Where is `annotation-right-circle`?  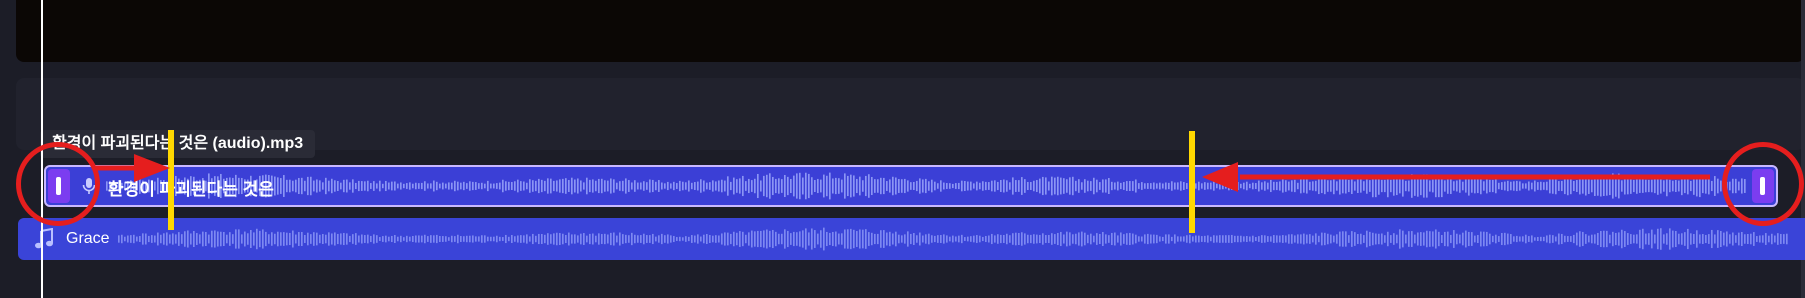
annotation-right-circle is located at coordinates (1763, 184).